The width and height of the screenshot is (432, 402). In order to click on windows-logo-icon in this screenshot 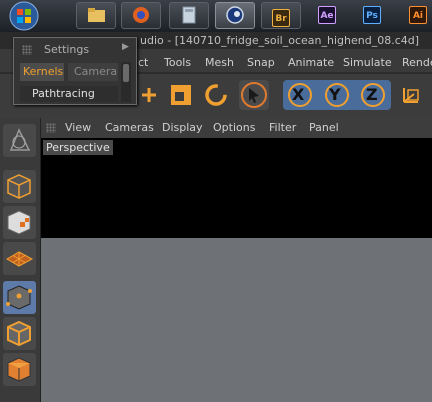, I will do `click(24, 16)`.